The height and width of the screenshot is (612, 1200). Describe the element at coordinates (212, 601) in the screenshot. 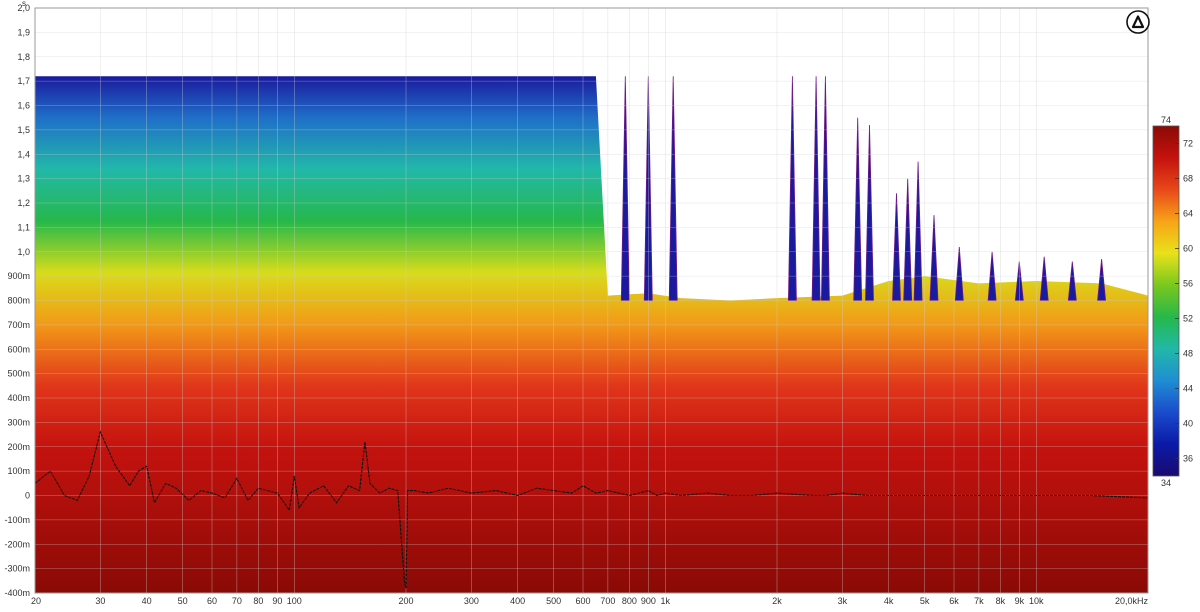

I see `x-tick-label: 60` at that location.